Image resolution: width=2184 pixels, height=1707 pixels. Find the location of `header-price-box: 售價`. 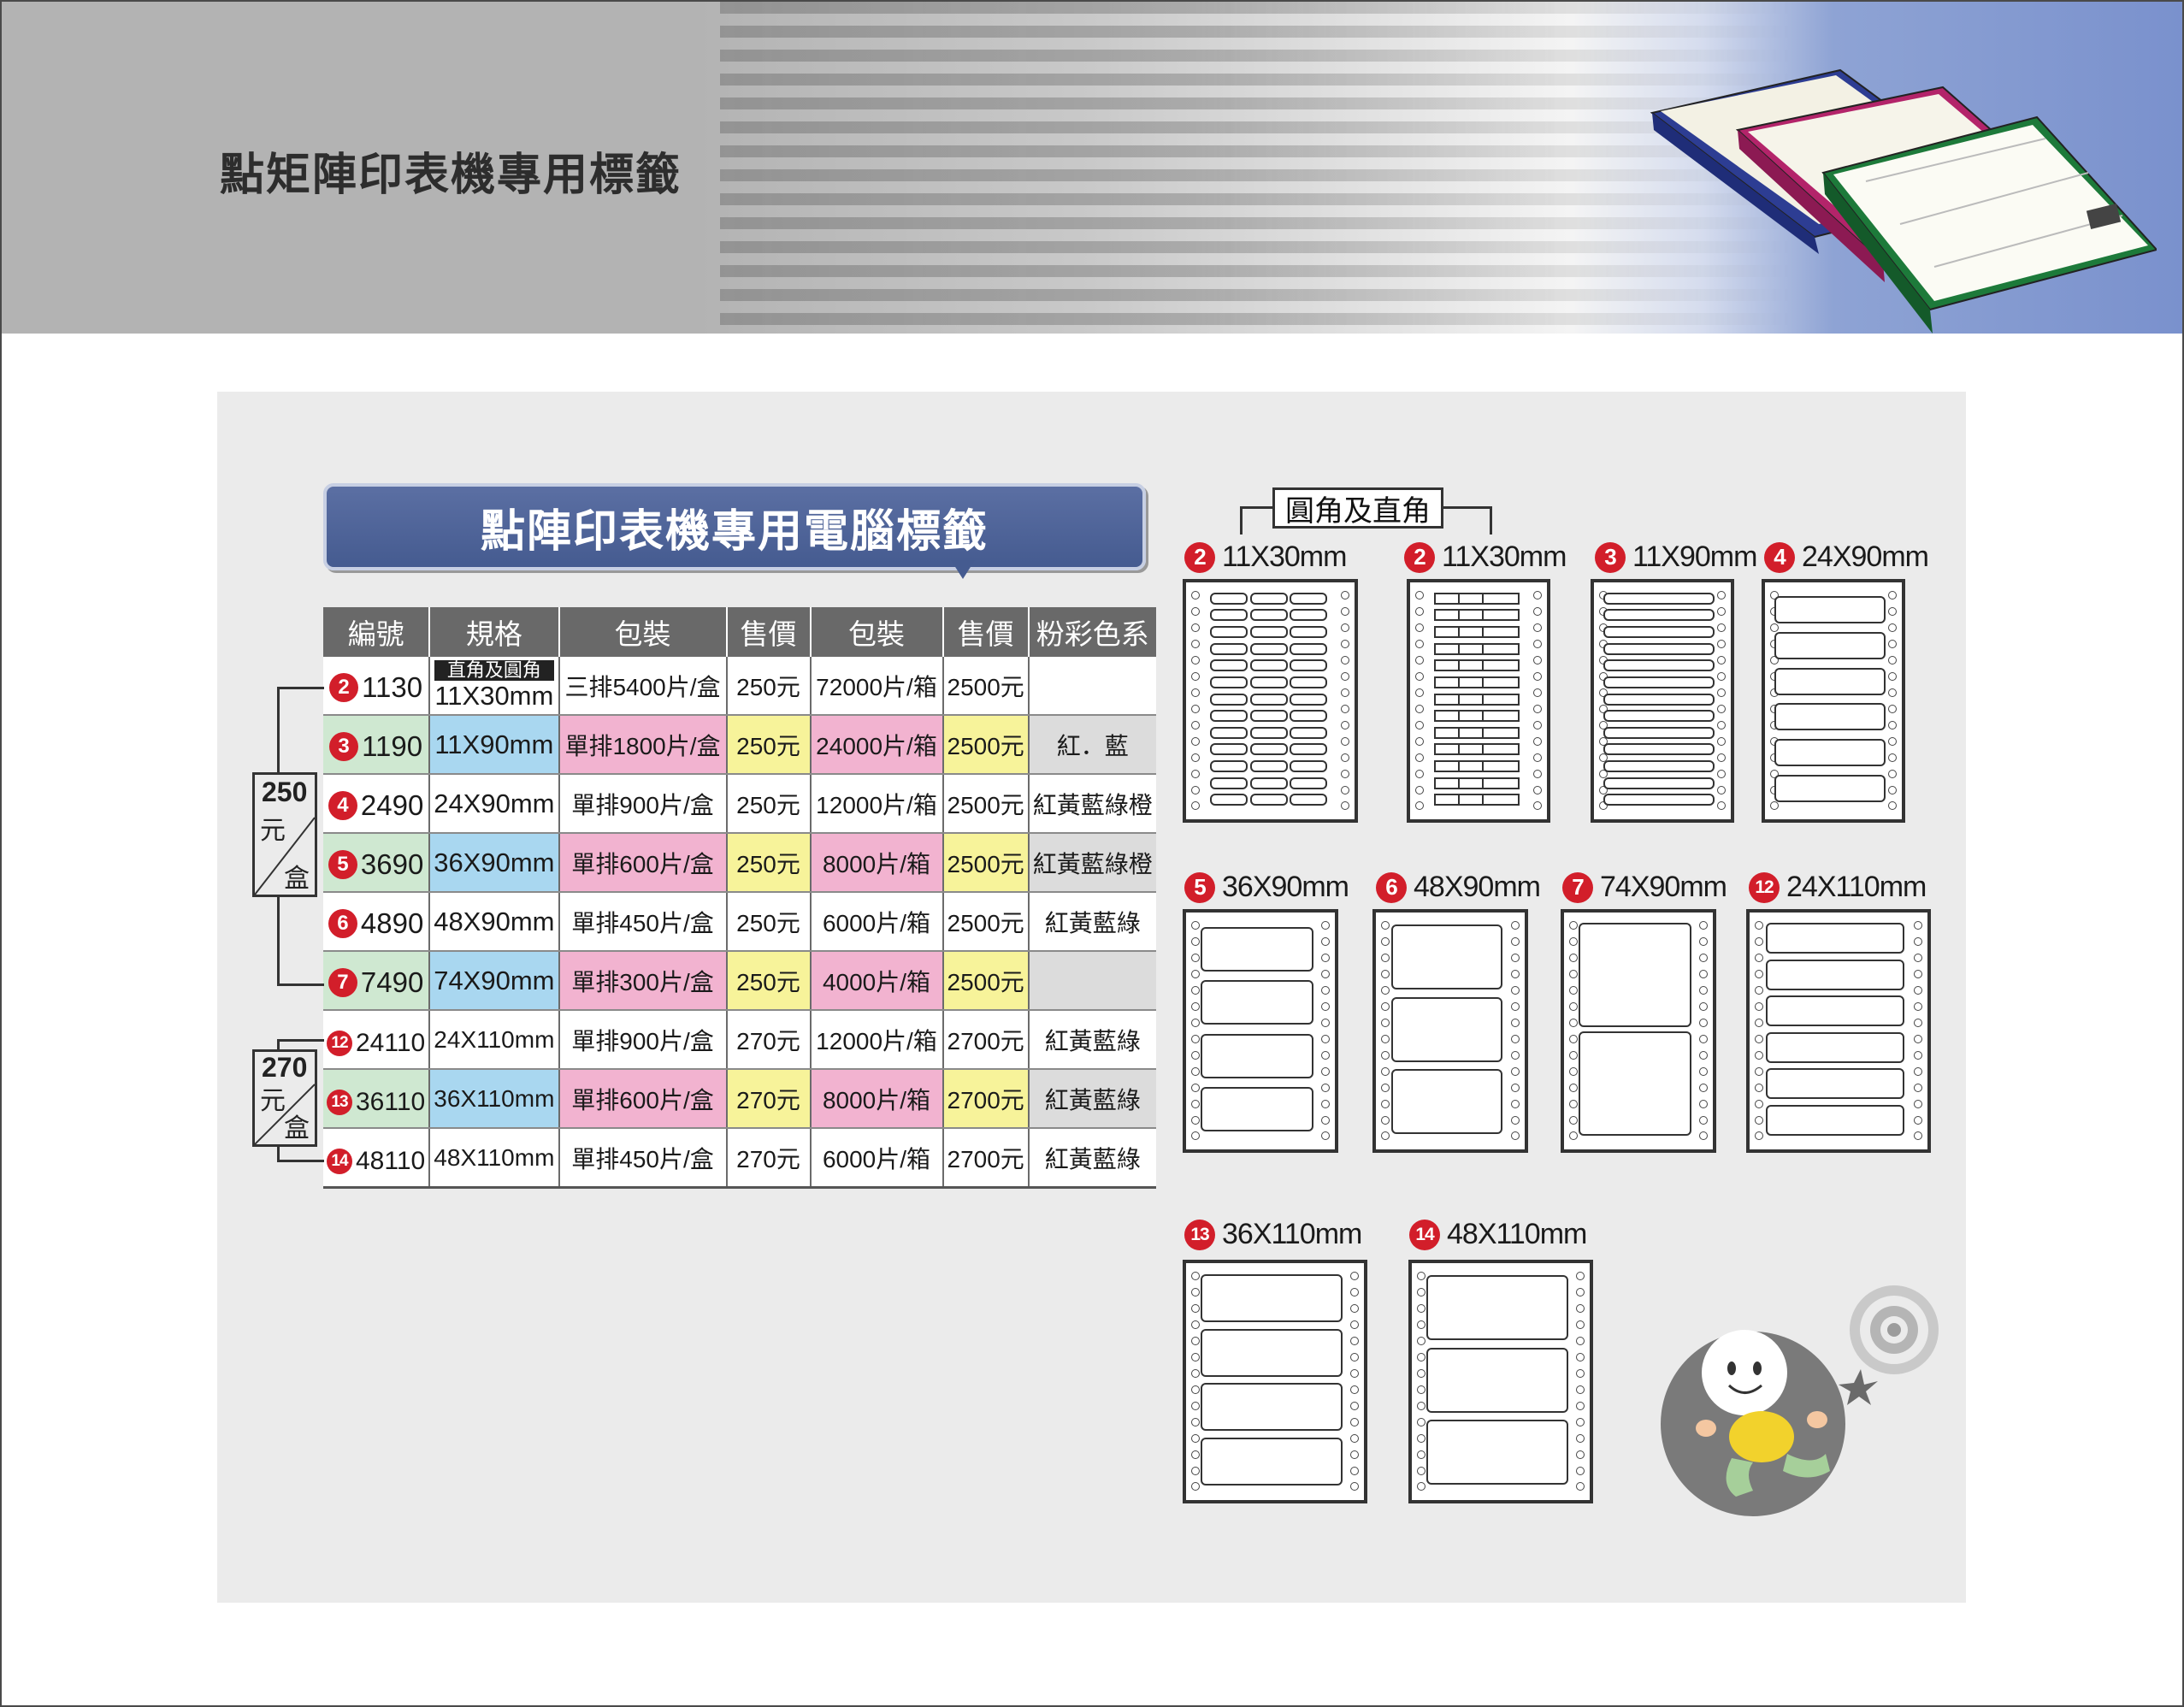

header-price-box: 售價 is located at coordinates (768, 632).